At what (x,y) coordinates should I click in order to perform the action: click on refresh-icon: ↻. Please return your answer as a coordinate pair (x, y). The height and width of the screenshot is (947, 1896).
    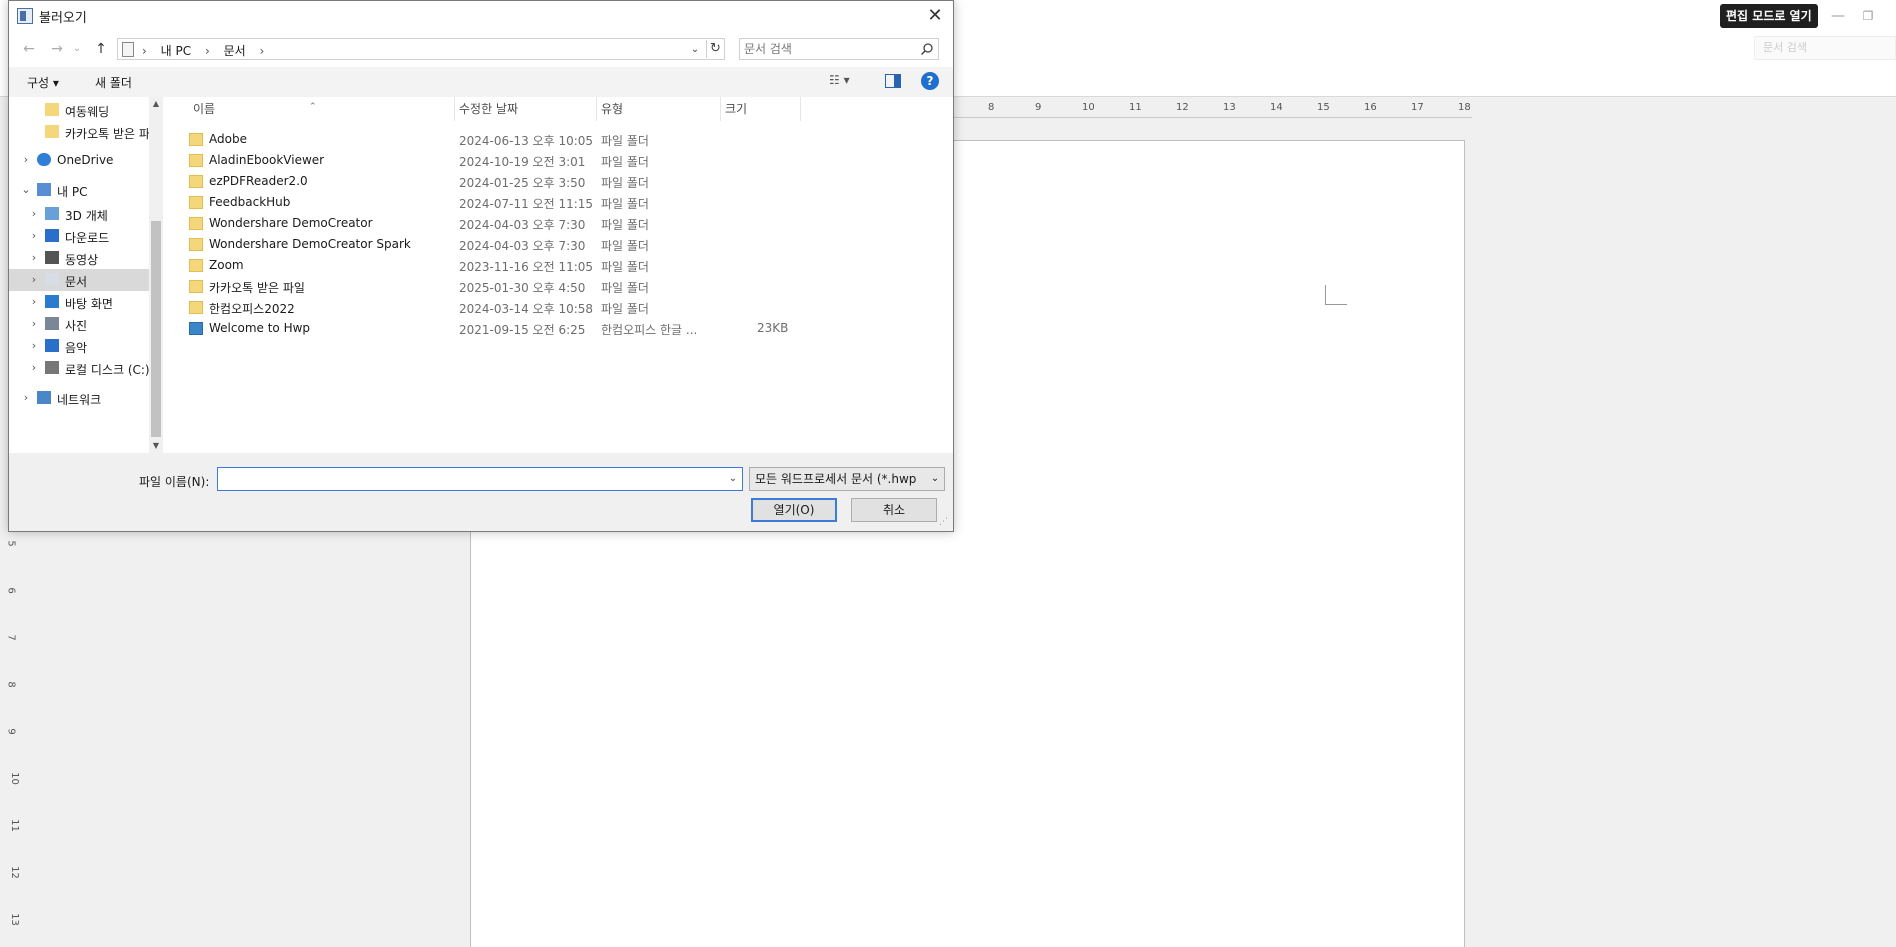
    Looking at the image, I should click on (715, 49).